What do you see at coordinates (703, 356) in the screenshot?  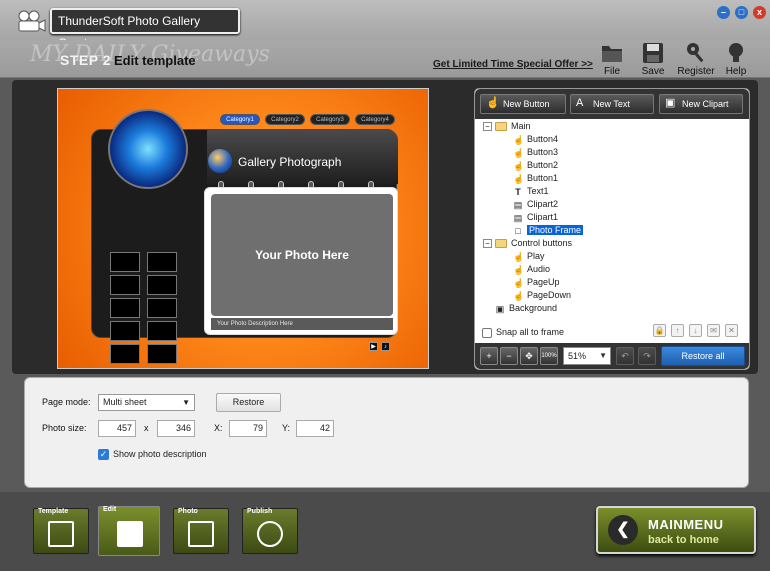 I see `restore-all-button: Restore all` at bounding box center [703, 356].